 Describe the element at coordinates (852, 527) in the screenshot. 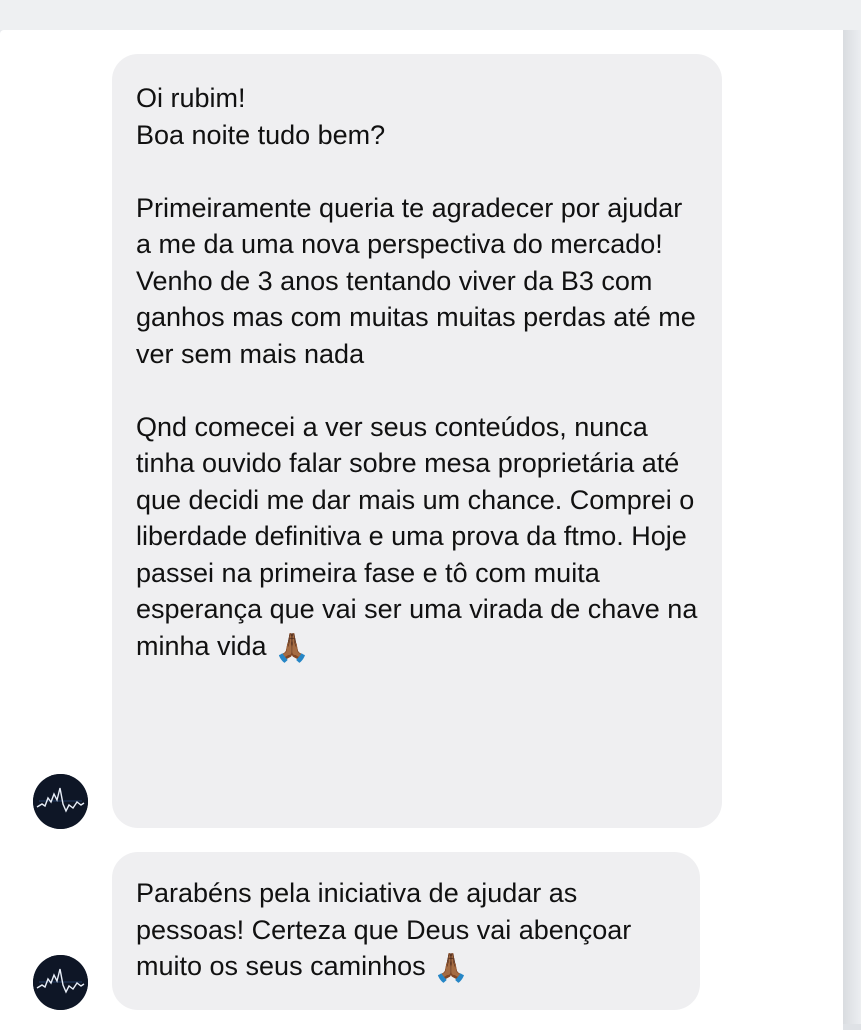

I see `right-edge` at that location.